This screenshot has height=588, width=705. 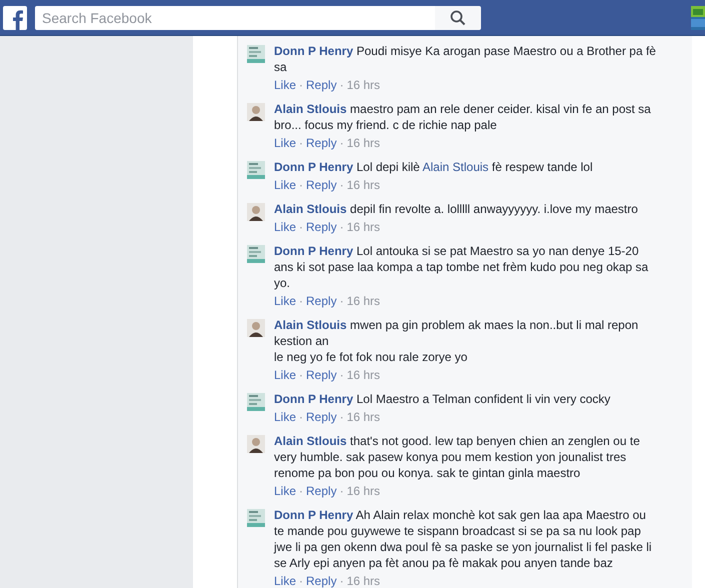 What do you see at coordinates (463, 539) in the screenshot?
I see `comment-text: Donn P Henry Ah Alain relax monchè kot sak gen laa apa Maestro ou te mande pou guywewe te sispann broadcast si se pa sa nu look pap jwe li pa gen okenn dwa poul fè sa paske se yon journalist li fel paske li se Arly epi anyen pa fèt anou pa fè makak pou anyen tande baz` at bounding box center [463, 539].